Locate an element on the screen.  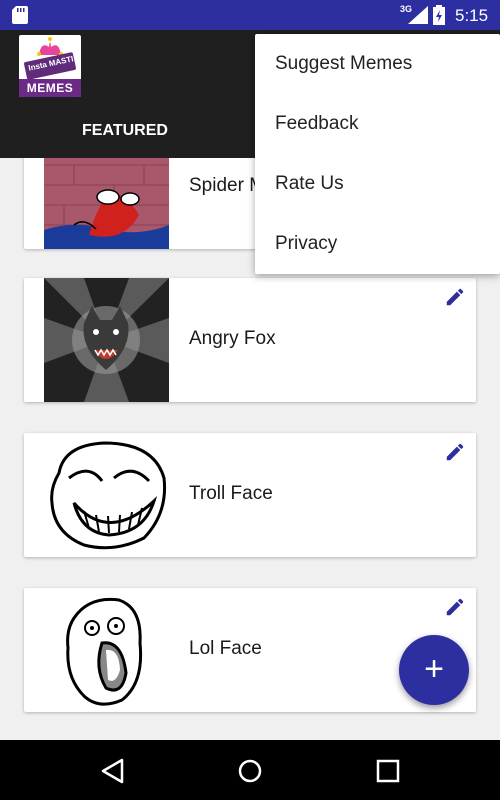
signal-icon is located at coordinates (418, 15).